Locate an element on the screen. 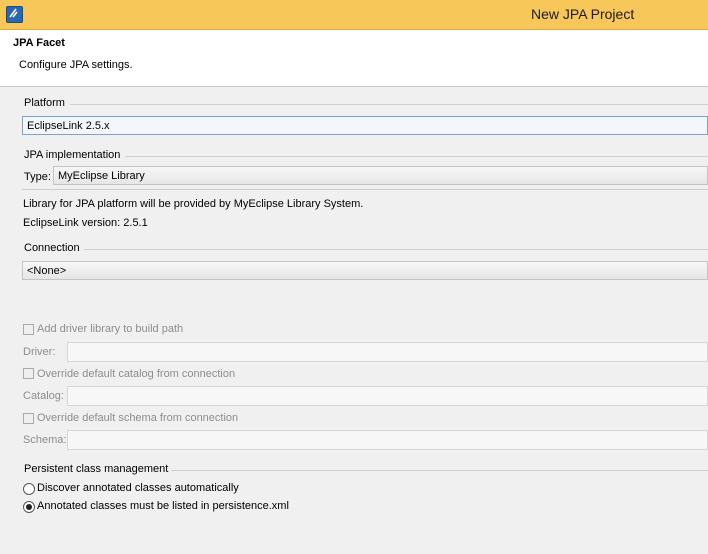  driver-label: Driver: is located at coordinates (39, 352).